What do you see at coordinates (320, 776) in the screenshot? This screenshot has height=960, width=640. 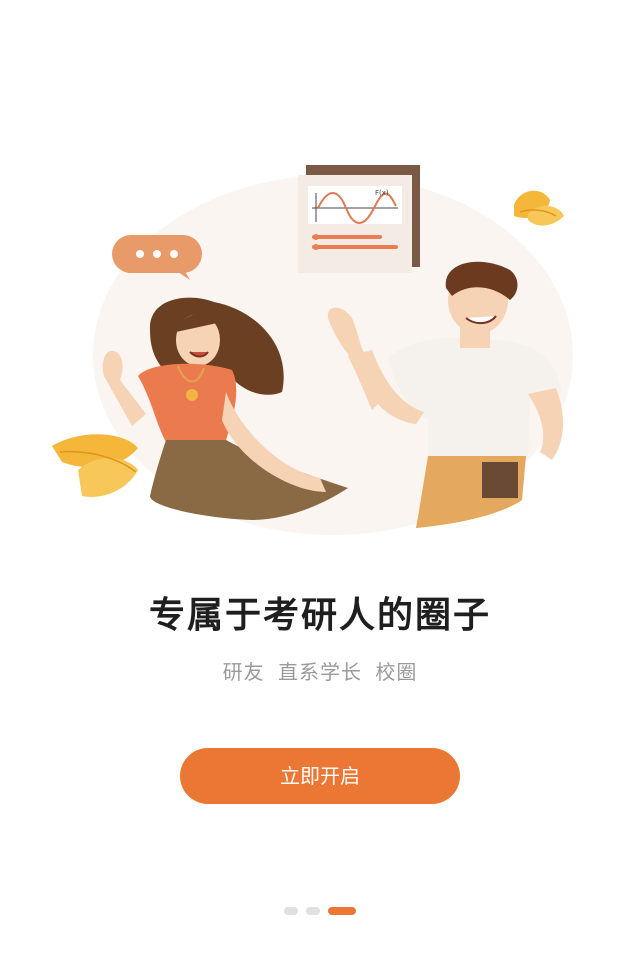 I see `start-now-button: 立即开启` at bounding box center [320, 776].